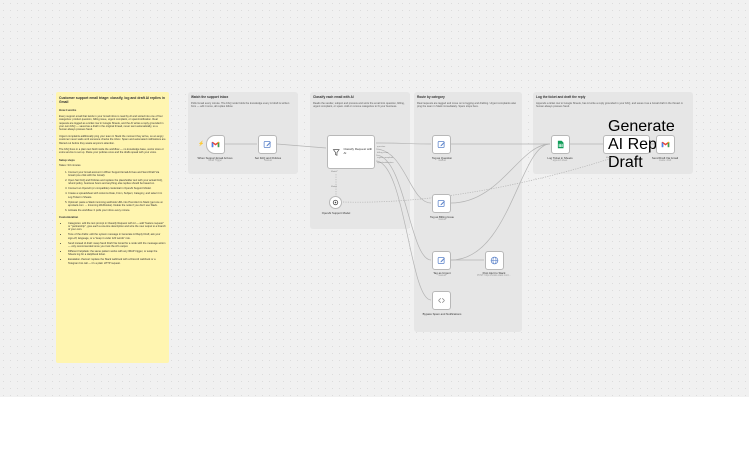 This screenshot has width=749, height=450. I want to click on customization-heading: Customization, so click(69, 217).